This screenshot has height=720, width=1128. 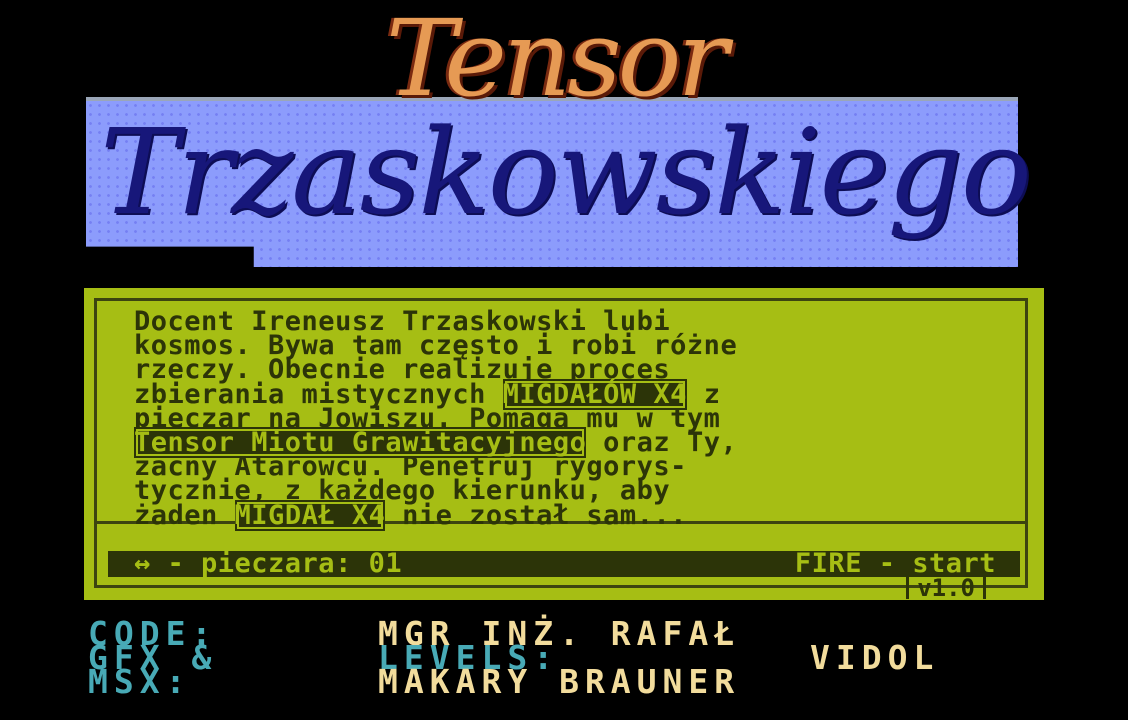 What do you see at coordinates (310, 515) in the screenshot?
I see `highlight-migdal: MIGDAŁ X4` at bounding box center [310, 515].